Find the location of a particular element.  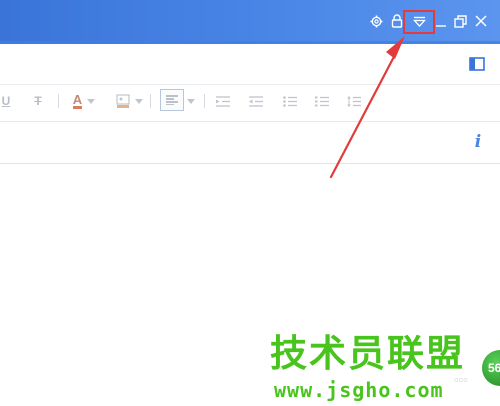

numbered-list-button is located at coordinates (322, 101).